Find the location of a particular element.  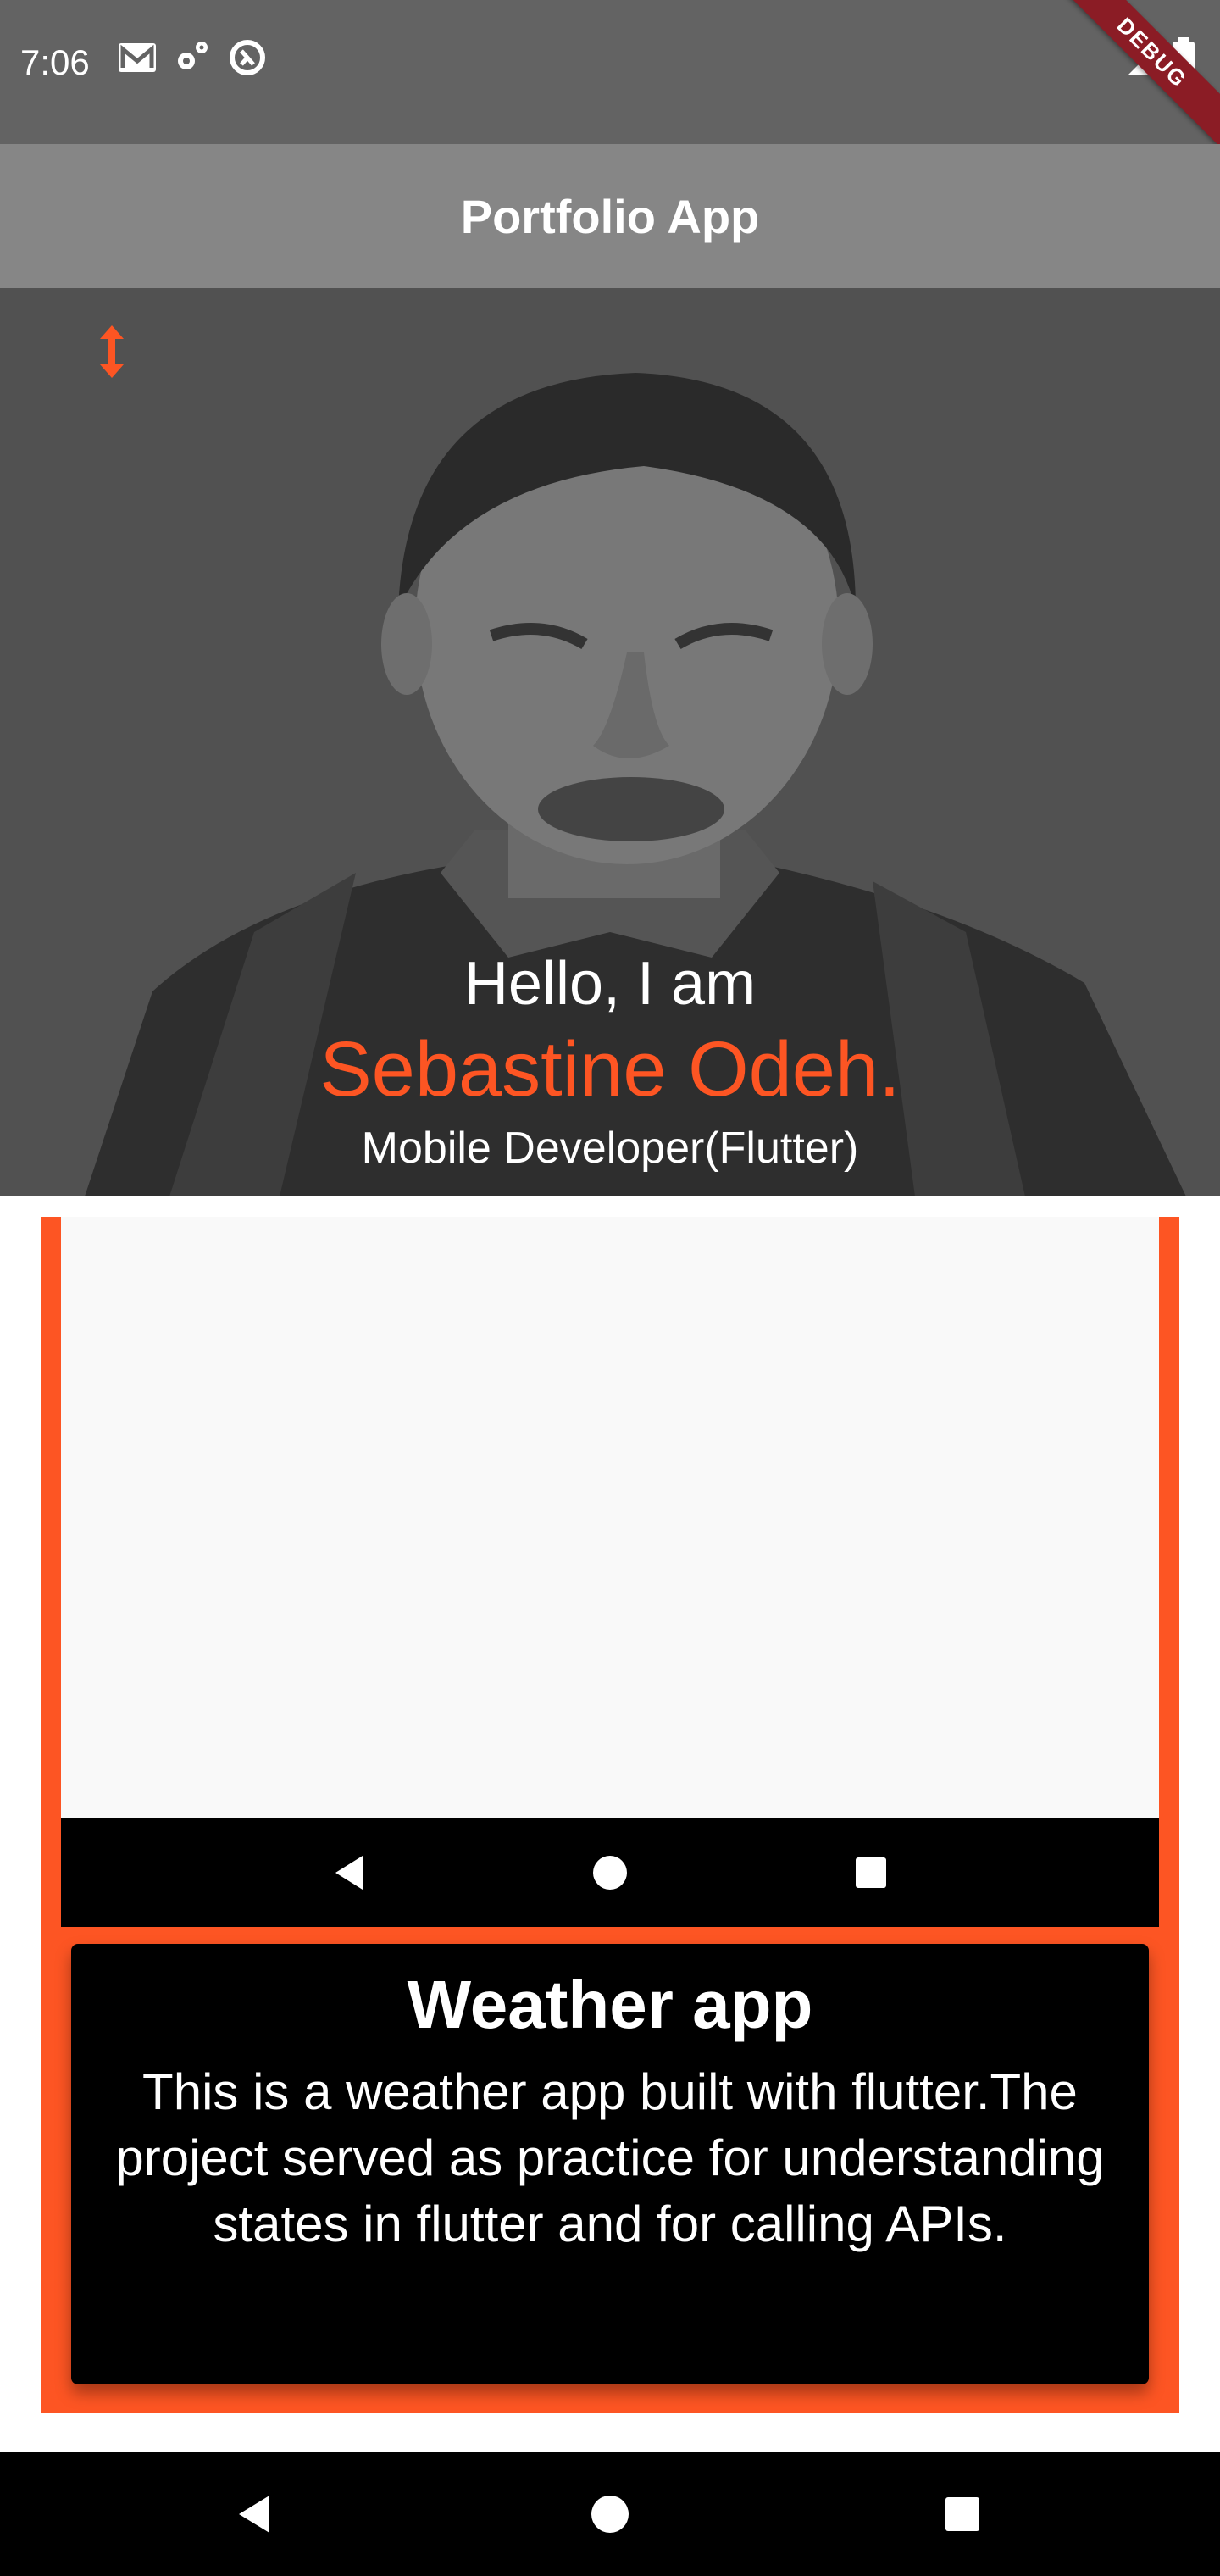

greeting-text: Hello, I am is located at coordinates (610, 984).